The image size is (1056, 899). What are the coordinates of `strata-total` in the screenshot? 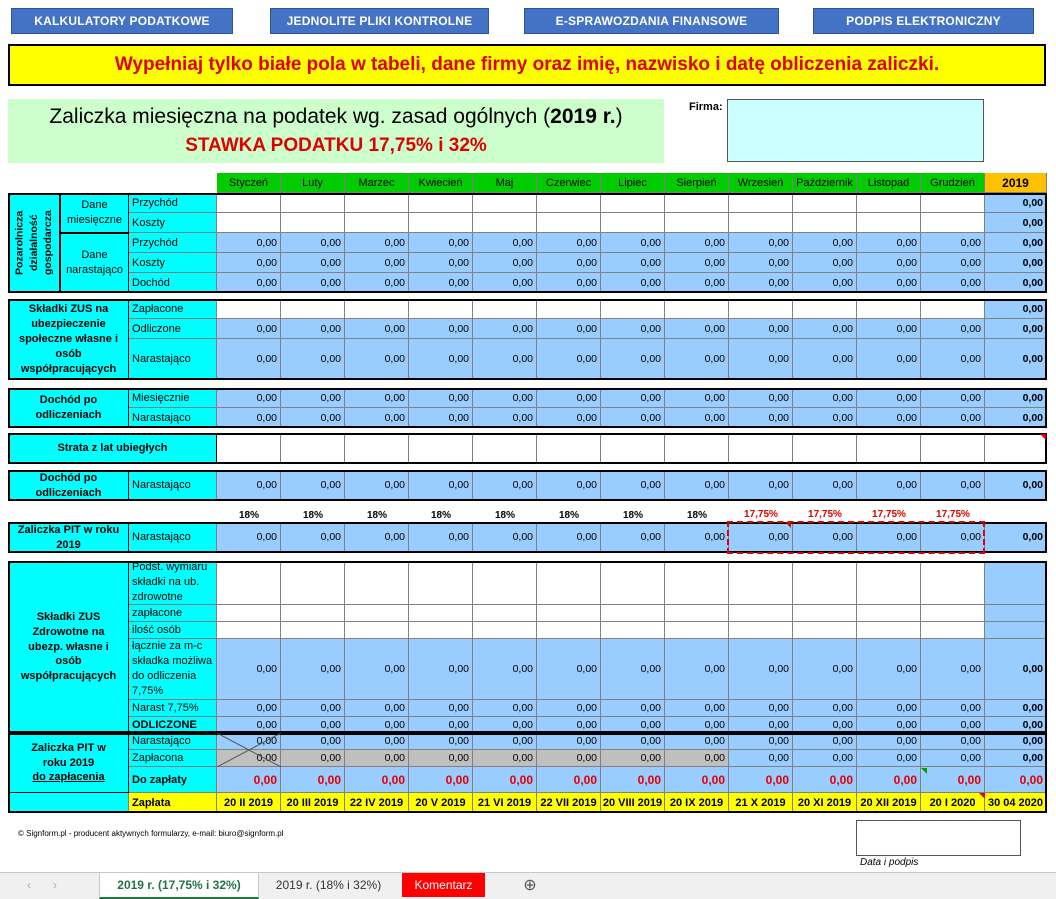 It's located at (1016, 448).